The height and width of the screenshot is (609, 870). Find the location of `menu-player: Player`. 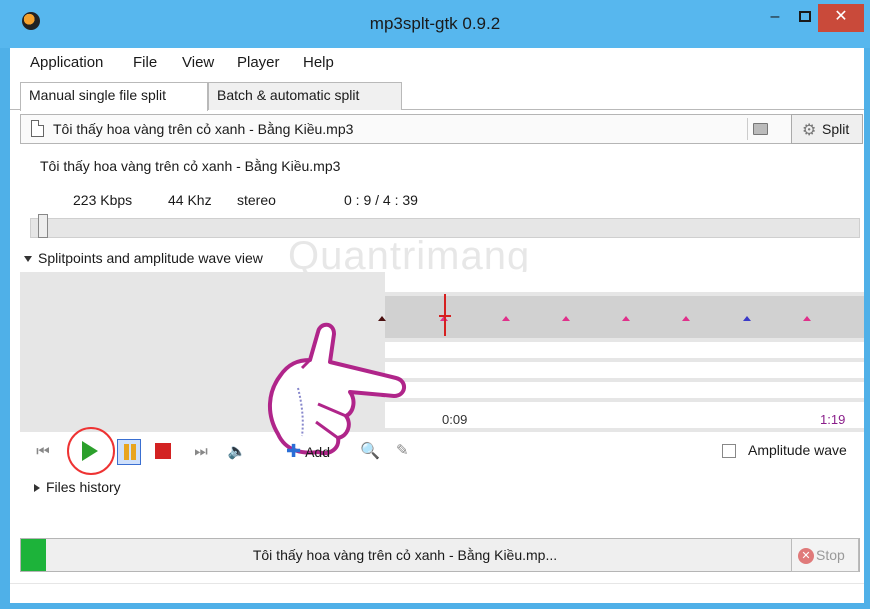

menu-player: Player is located at coordinates (258, 62).